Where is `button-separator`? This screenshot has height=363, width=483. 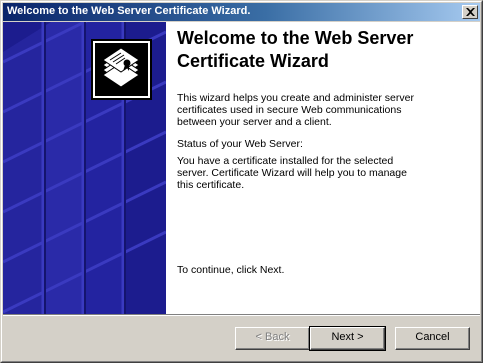
button-separator is located at coordinates (241, 315).